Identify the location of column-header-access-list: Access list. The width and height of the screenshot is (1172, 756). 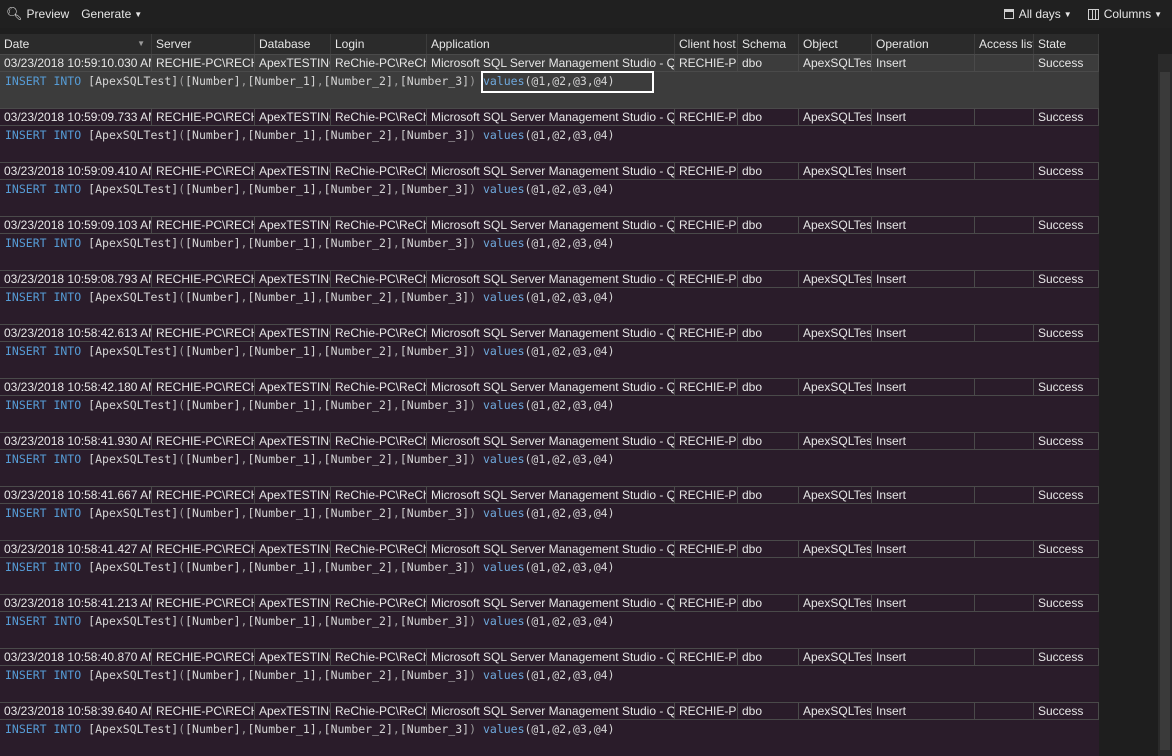
(1004, 44).